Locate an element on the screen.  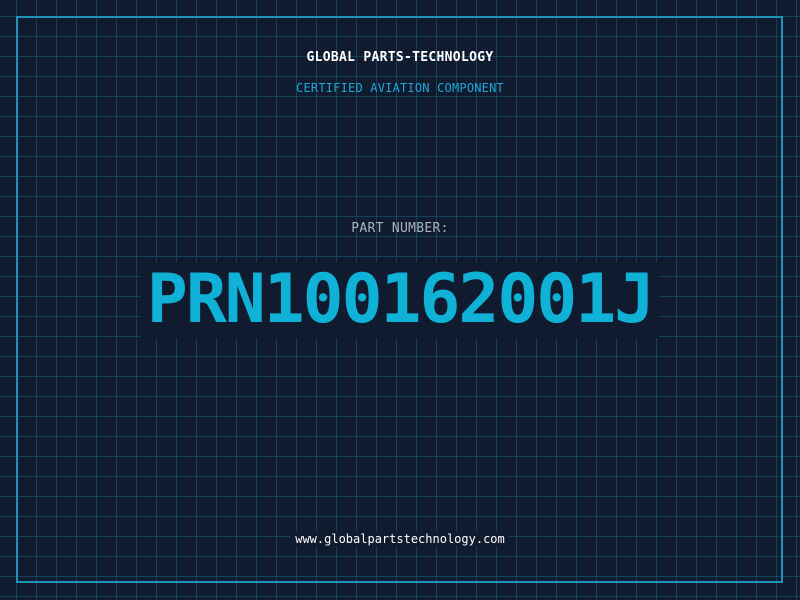
part-number-container: PRN100162001J is located at coordinates (400, 300).